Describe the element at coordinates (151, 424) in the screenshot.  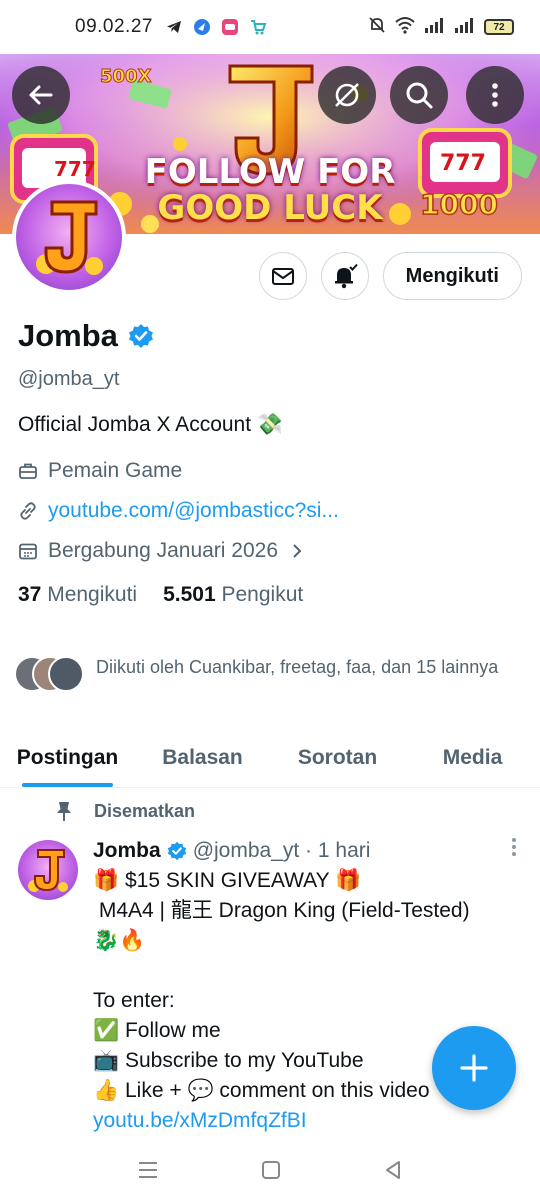
I see `profile-bio: Official Jomba X Account 💸` at that location.